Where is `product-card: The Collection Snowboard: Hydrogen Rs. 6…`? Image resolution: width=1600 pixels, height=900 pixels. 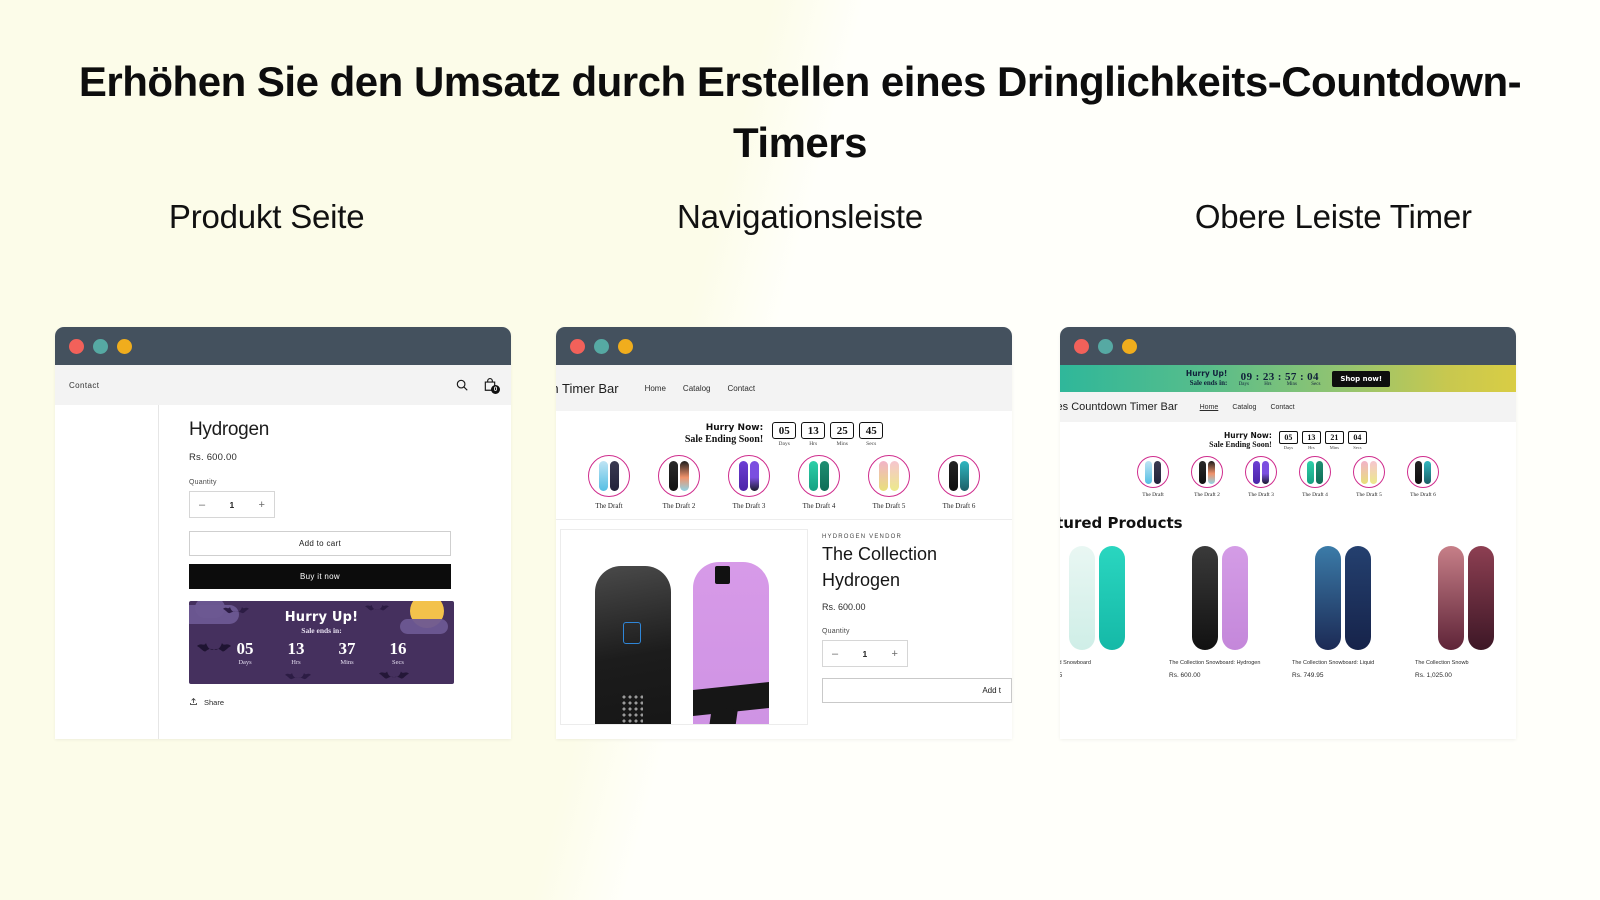
product-card: The Collection Snowboard: Hydrogen Rs. 6… is located at coordinates (1219, 611).